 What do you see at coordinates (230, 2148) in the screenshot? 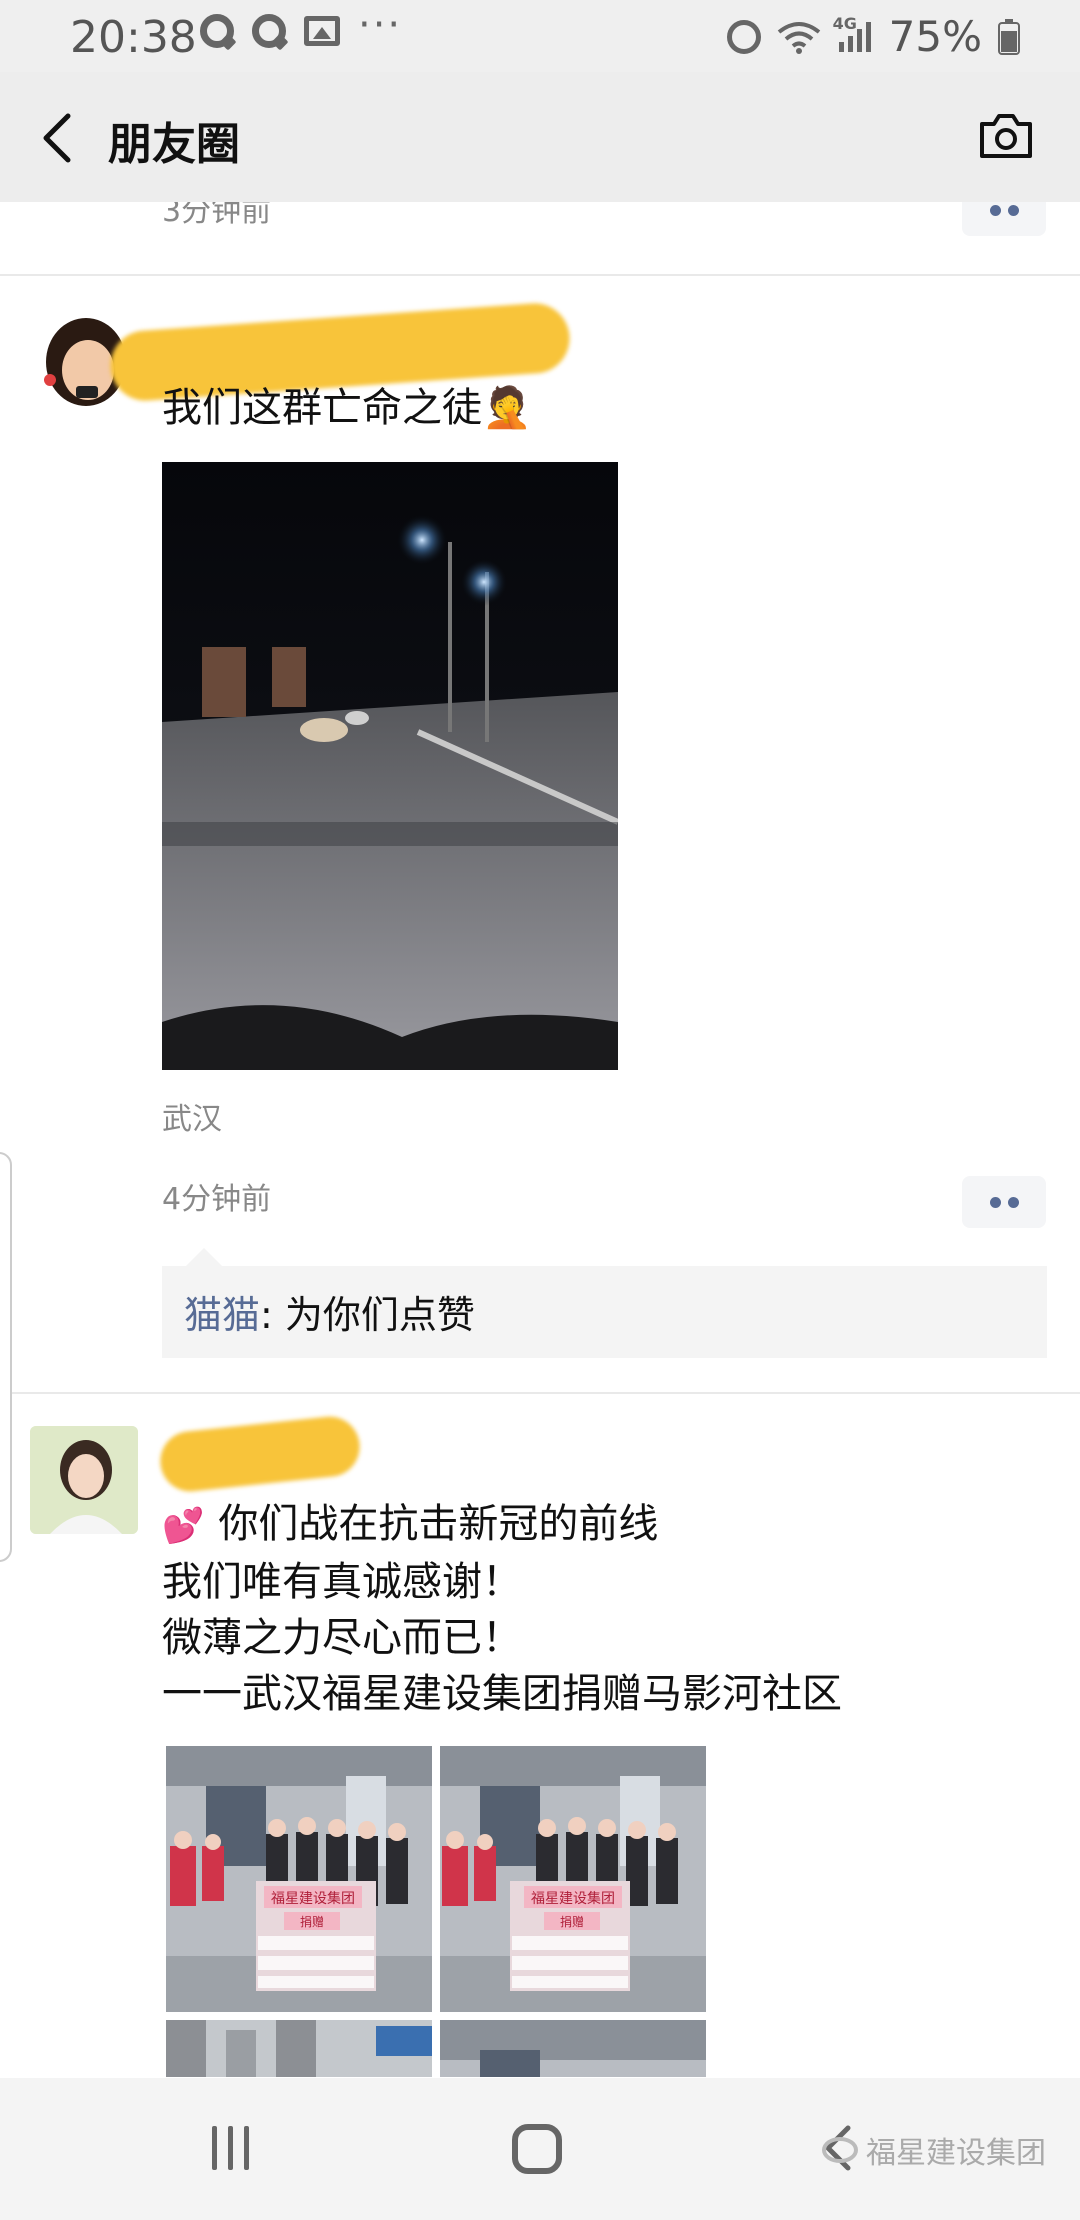
I see `recent-apps-button` at bounding box center [230, 2148].